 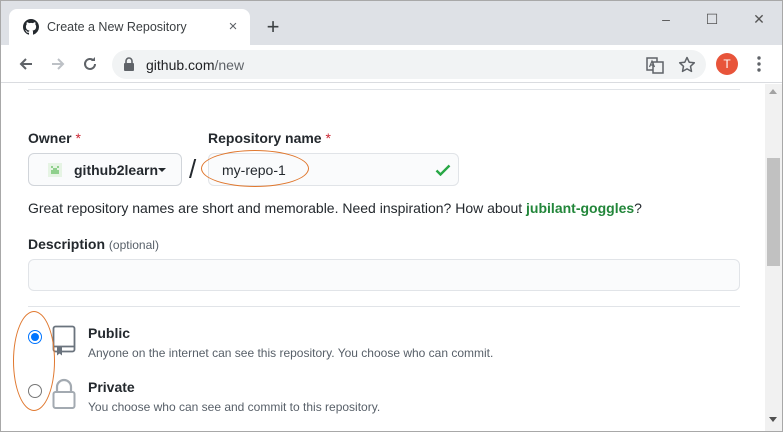 What do you see at coordinates (666, 19) in the screenshot?
I see `minimize-icon: –` at bounding box center [666, 19].